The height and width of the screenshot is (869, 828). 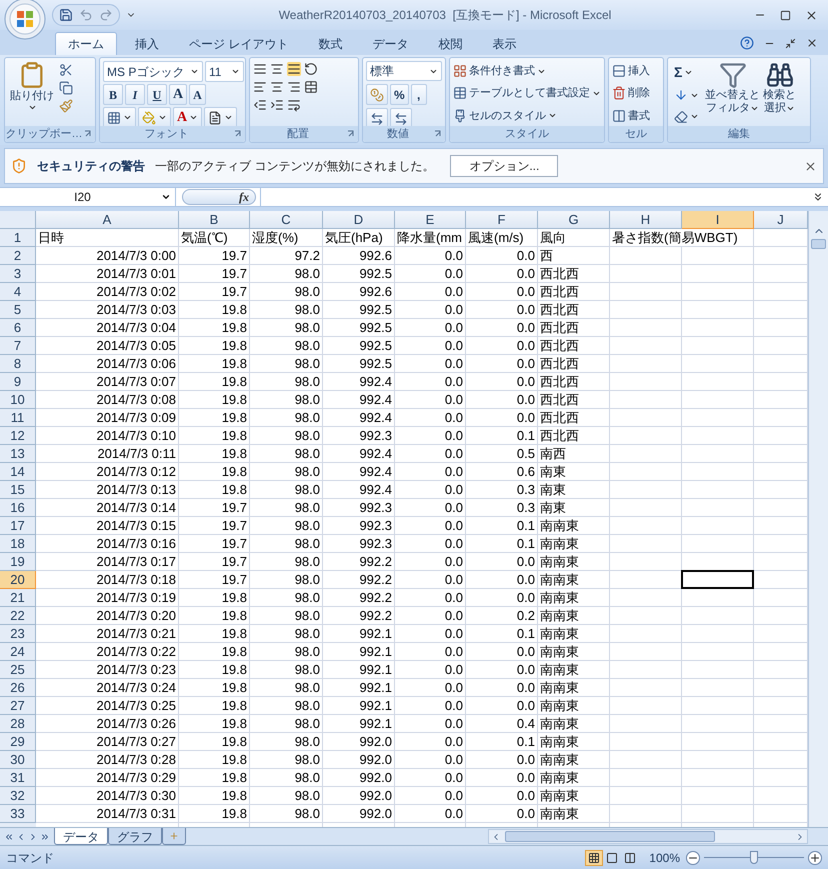 What do you see at coordinates (18, 652) in the screenshot?
I see `row-header: 24` at bounding box center [18, 652].